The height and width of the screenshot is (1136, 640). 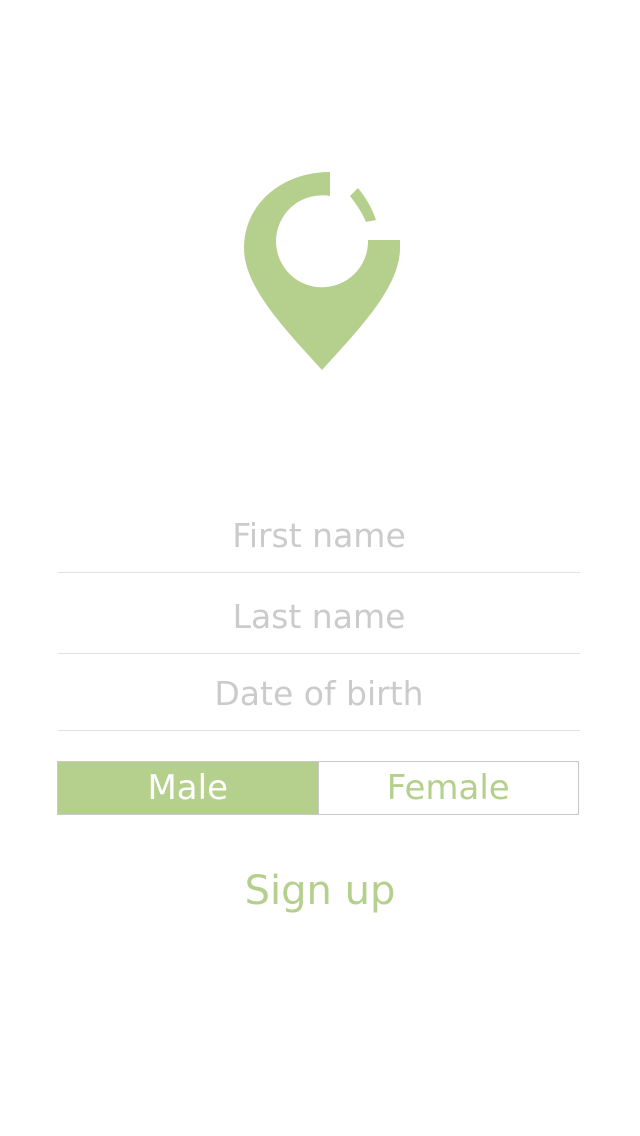 I want to click on sign-up-button: Sign up, so click(x=320, y=891).